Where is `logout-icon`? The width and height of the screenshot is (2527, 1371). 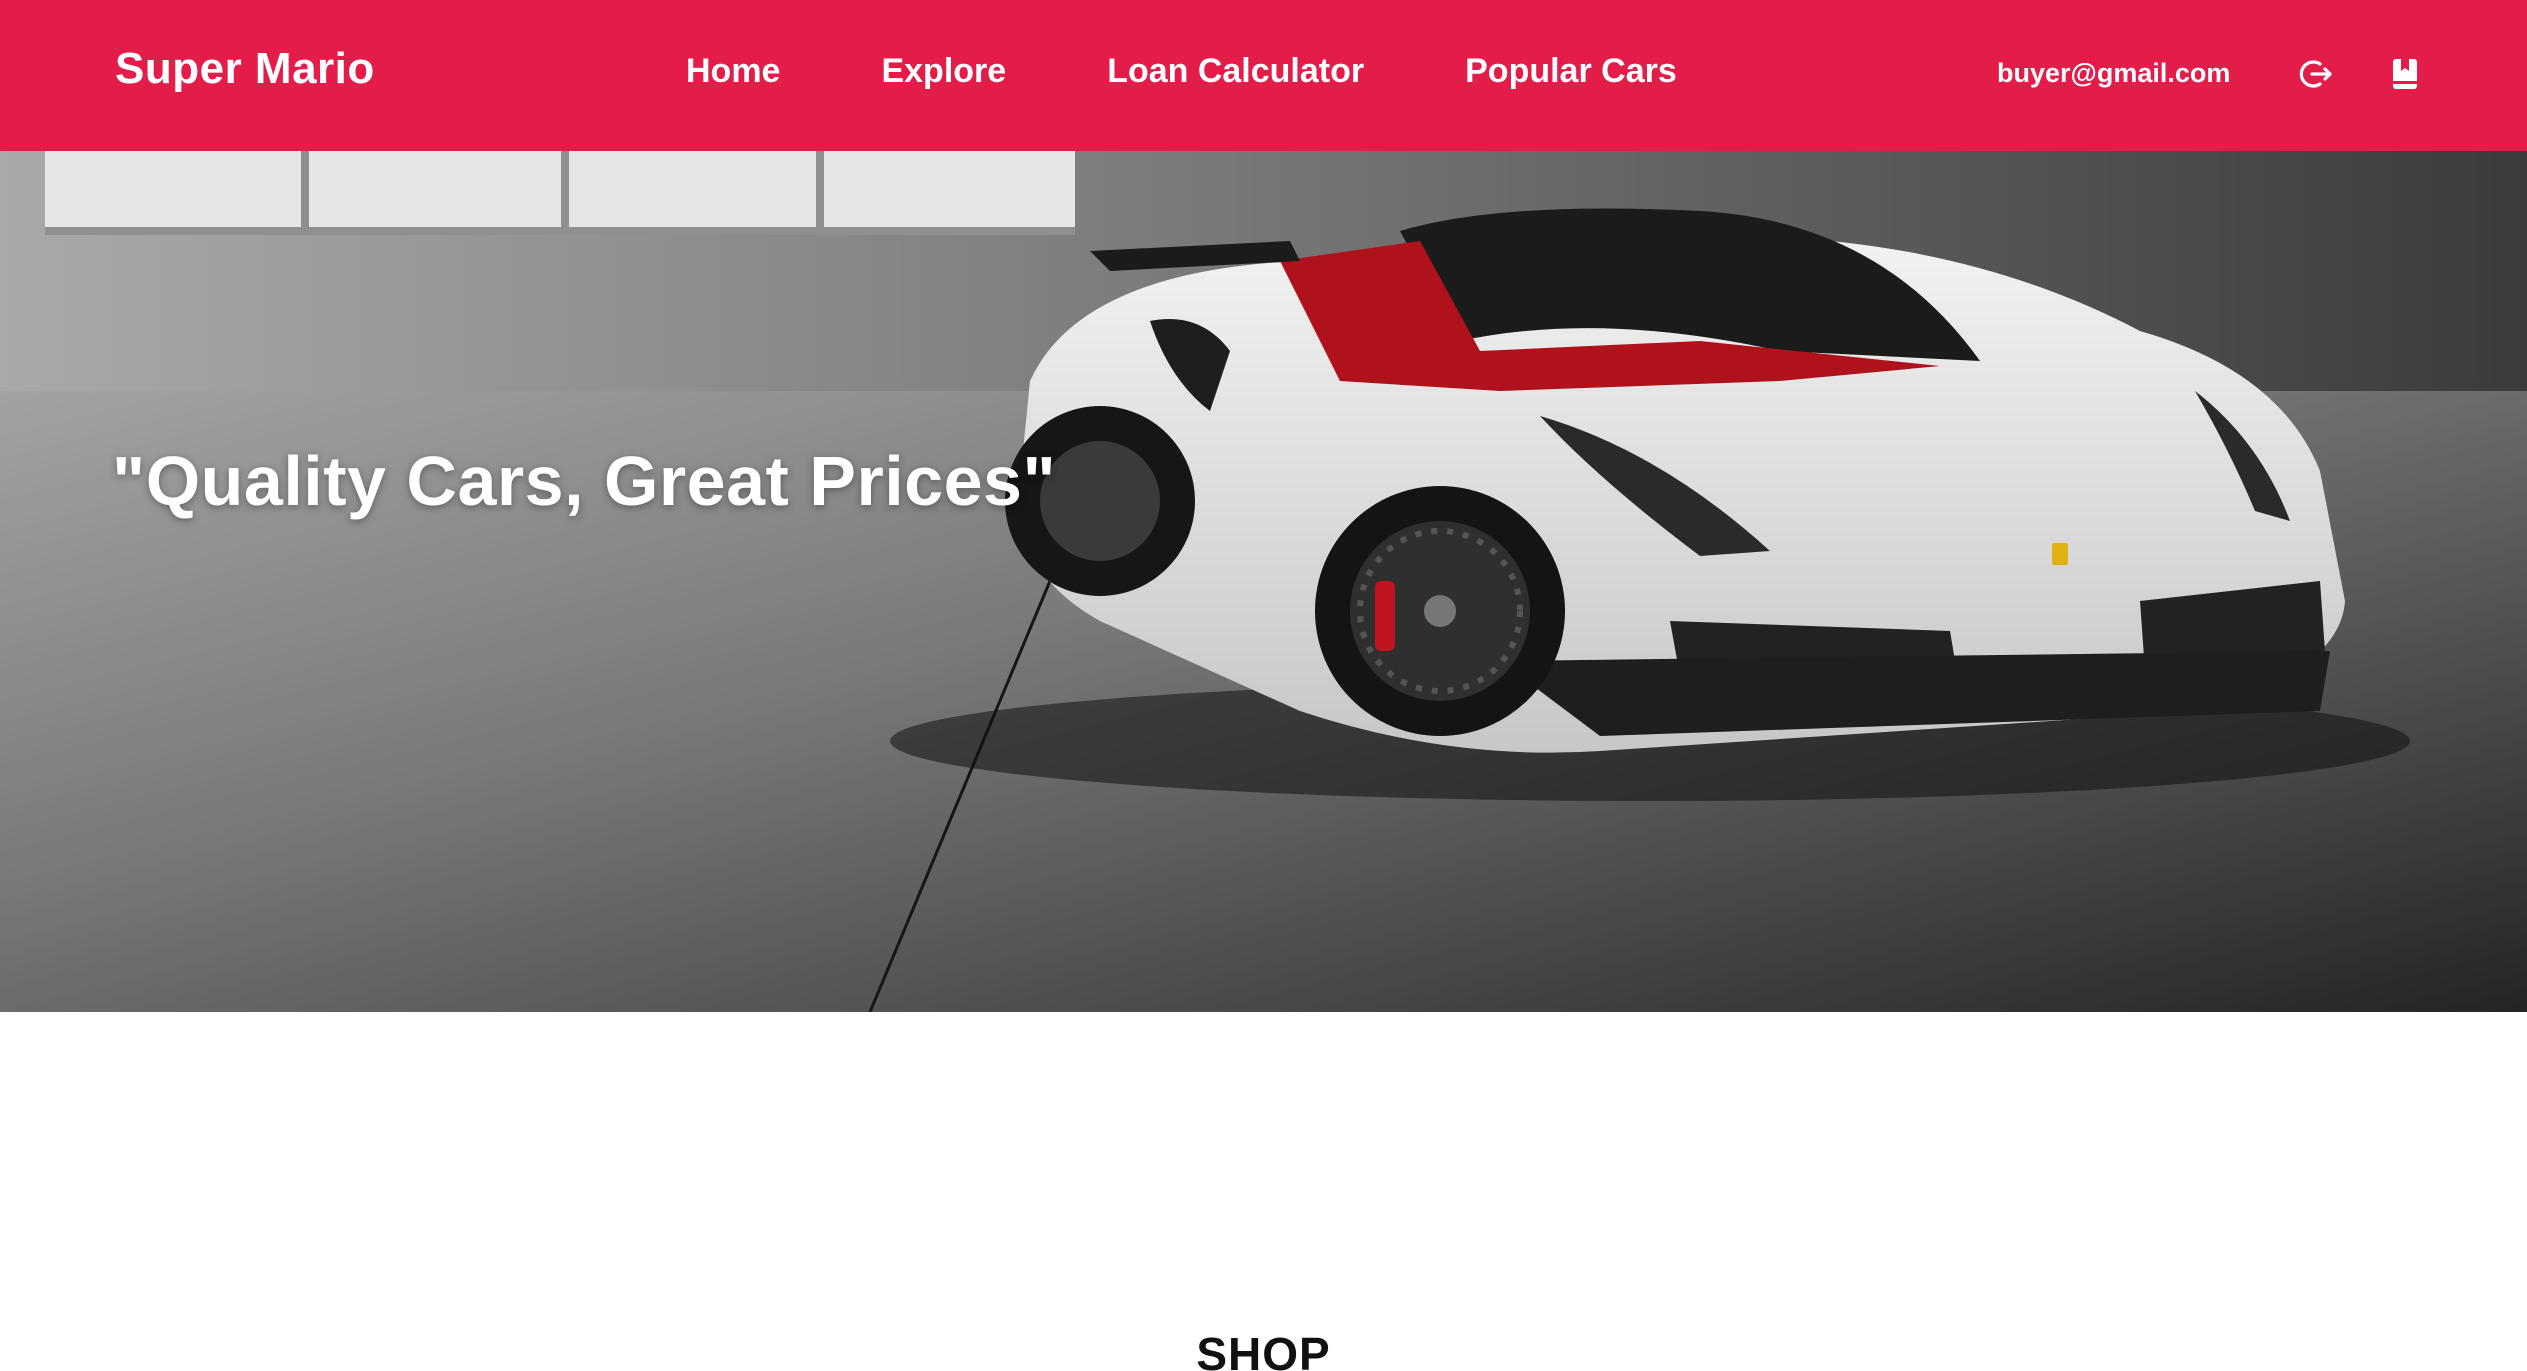
logout-icon is located at coordinates (2316, 74).